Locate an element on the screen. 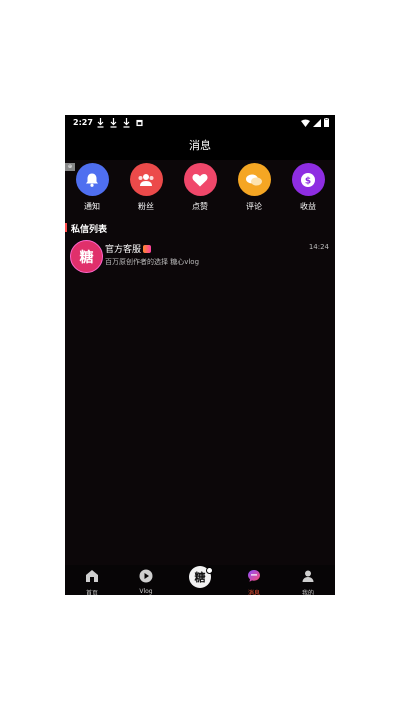  heart-icon is located at coordinates (200, 179).